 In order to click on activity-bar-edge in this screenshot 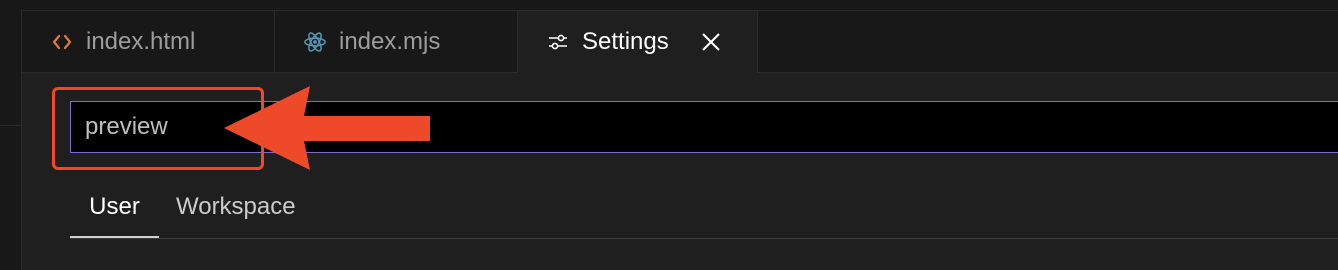, I will do `click(11, 140)`.